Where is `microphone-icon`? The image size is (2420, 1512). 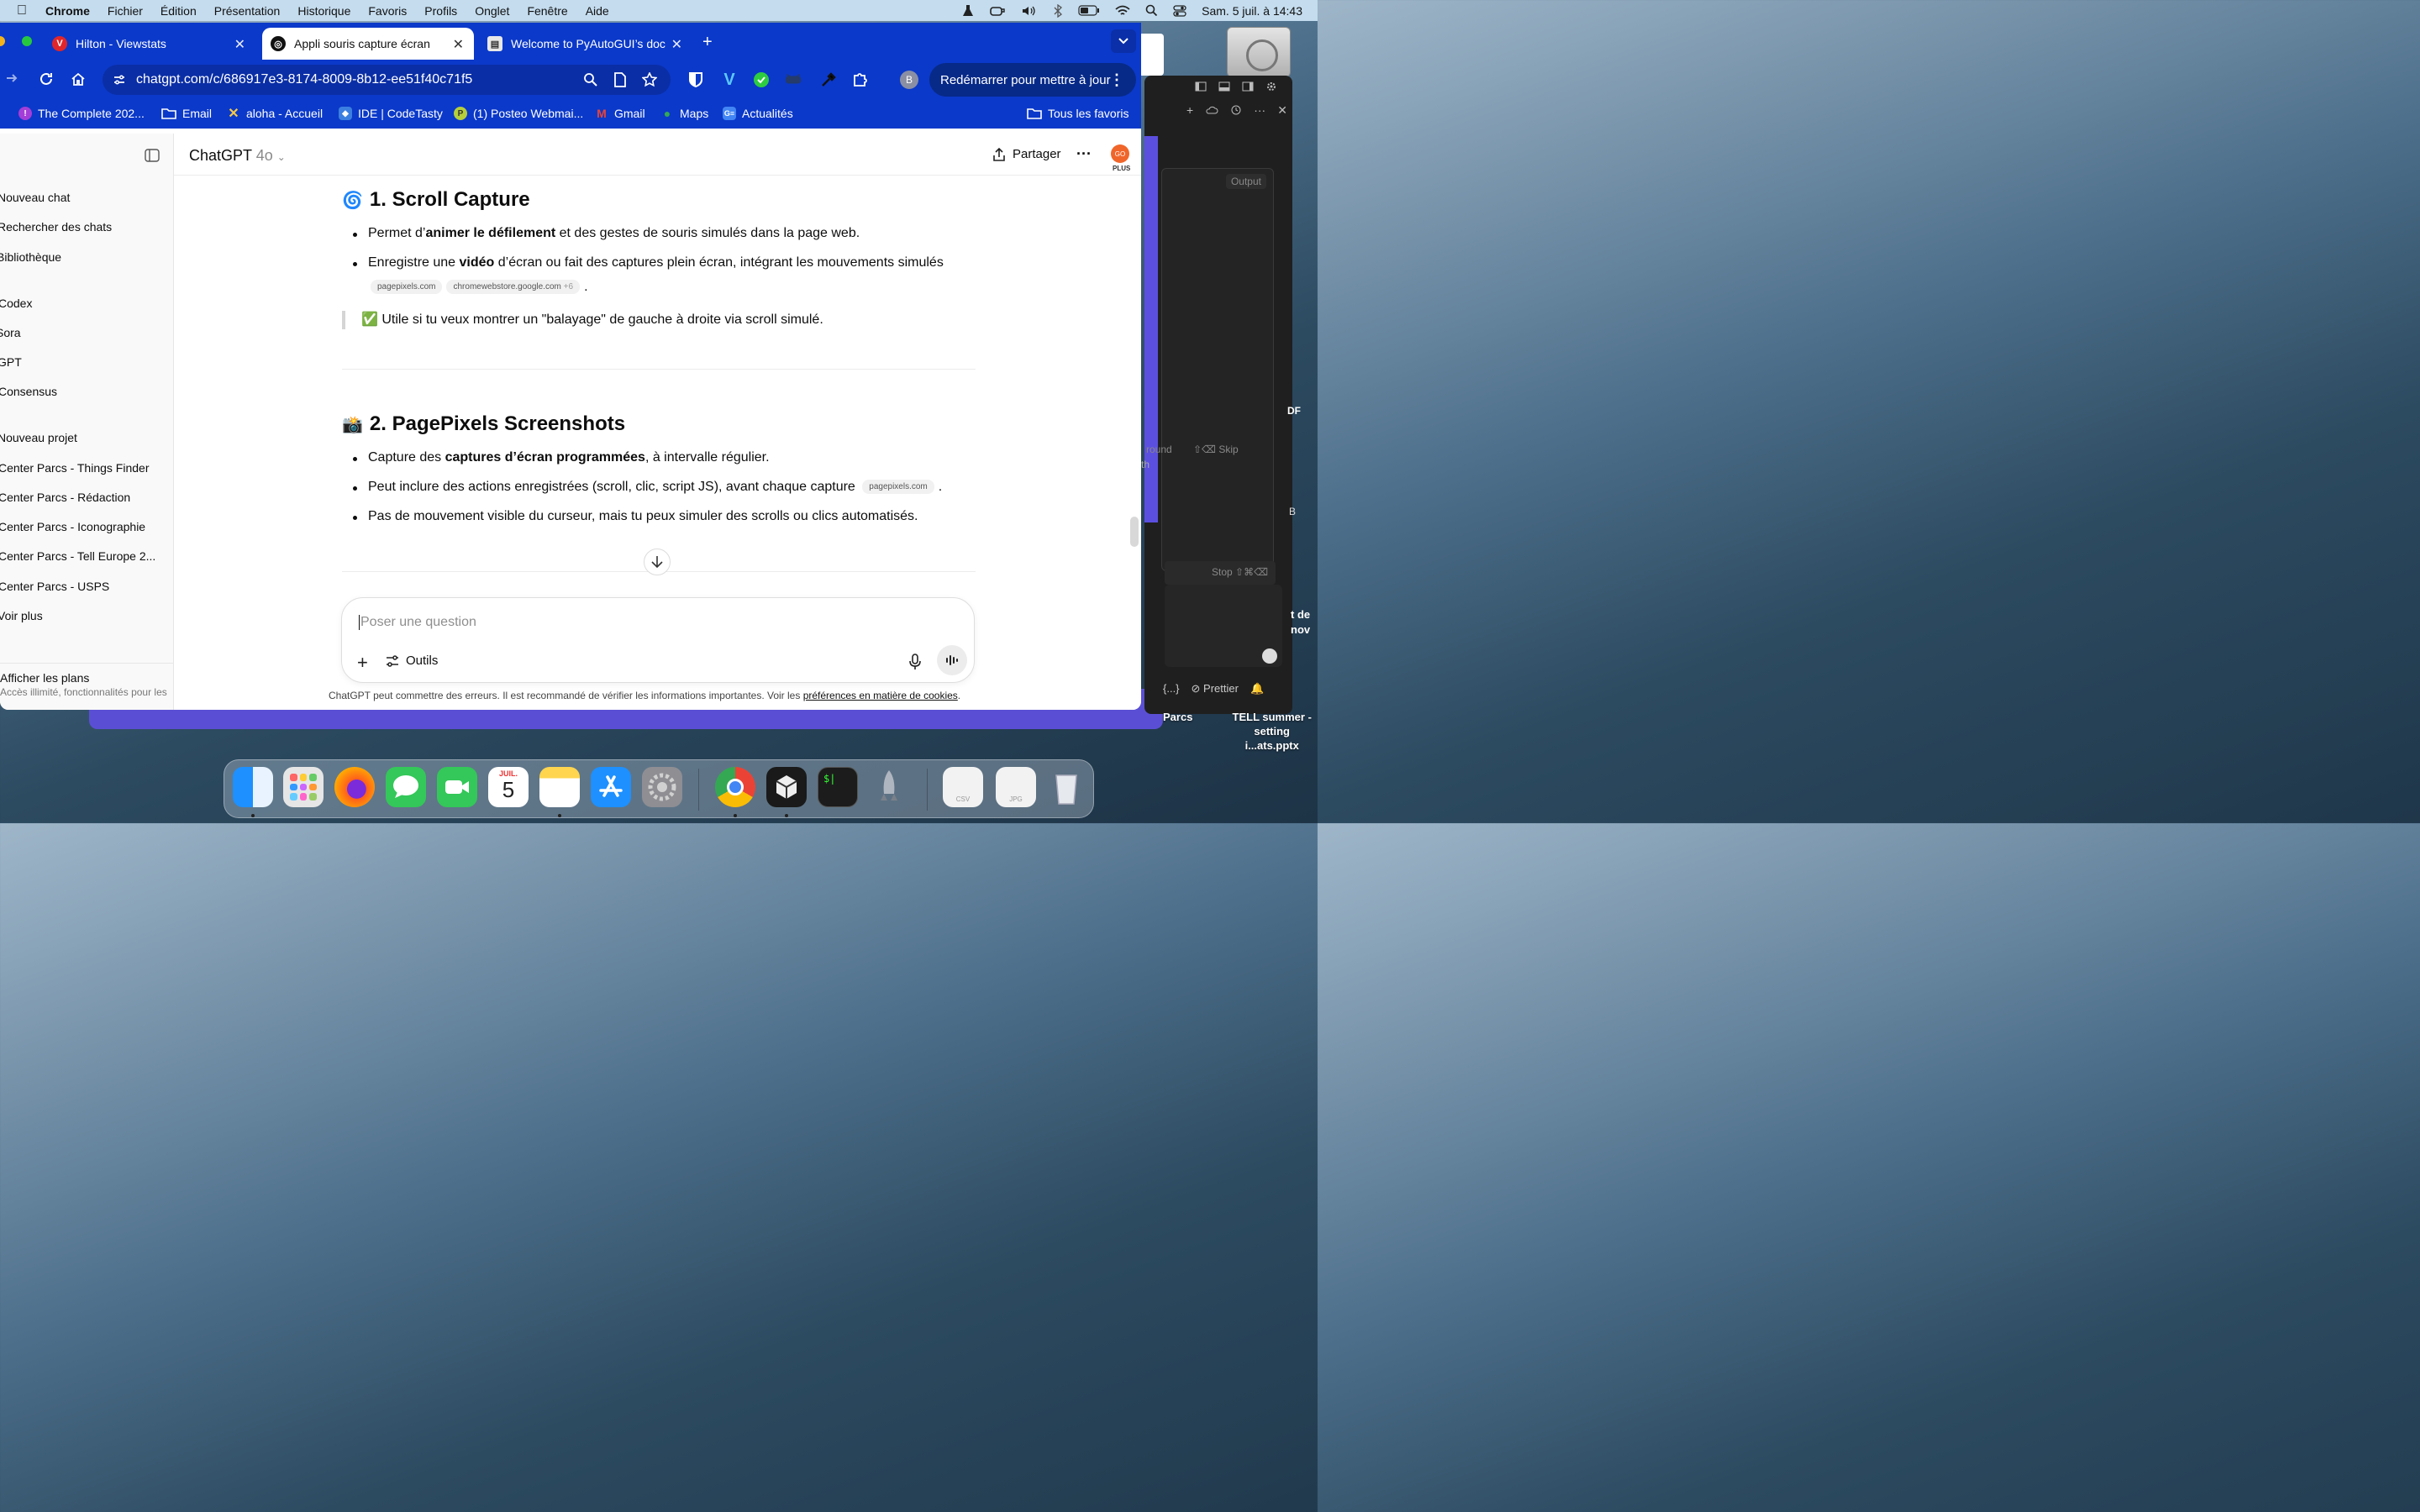 microphone-icon is located at coordinates (915, 662).